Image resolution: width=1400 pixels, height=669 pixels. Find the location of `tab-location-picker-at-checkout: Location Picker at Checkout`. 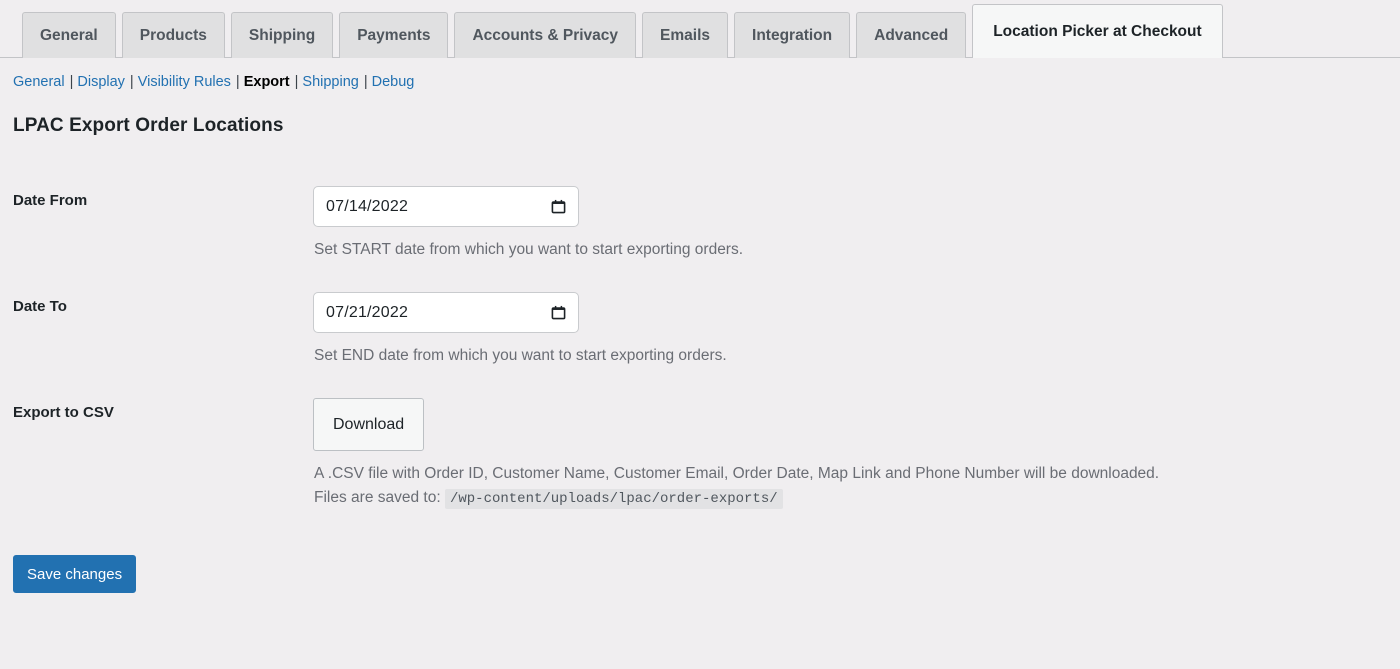

tab-location-picker-at-checkout: Location Picker at Checkout is located at coordinates (1097, 31).